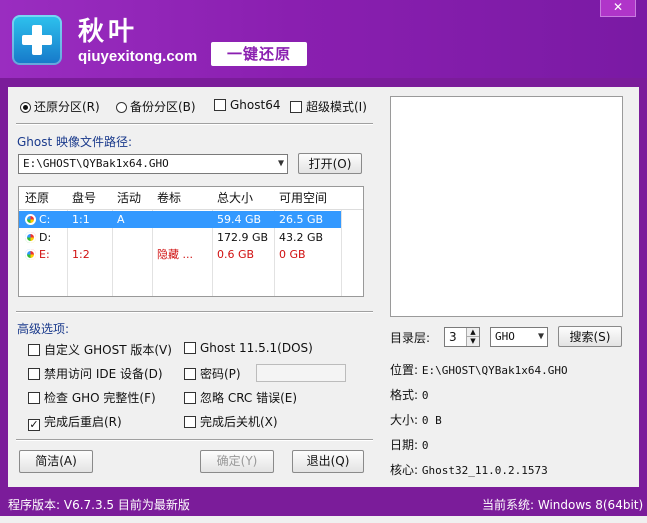 The height and width of the screenshot is (523, 647). I want to click on row-disk-no: 1:2, so click(81, 254).